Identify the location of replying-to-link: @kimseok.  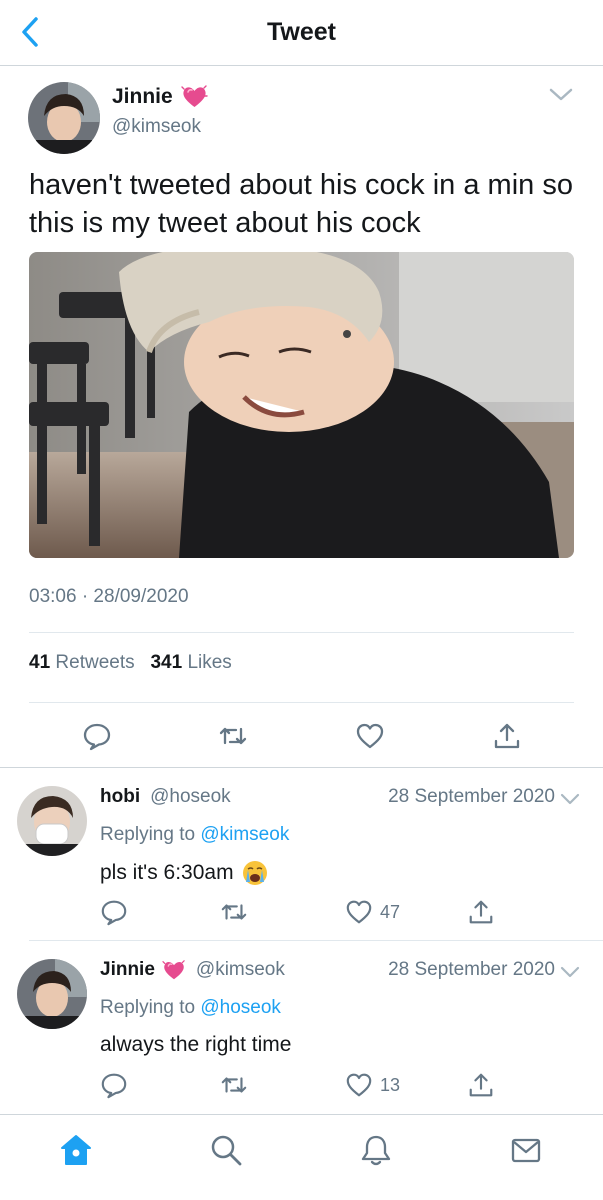
(244, 834).